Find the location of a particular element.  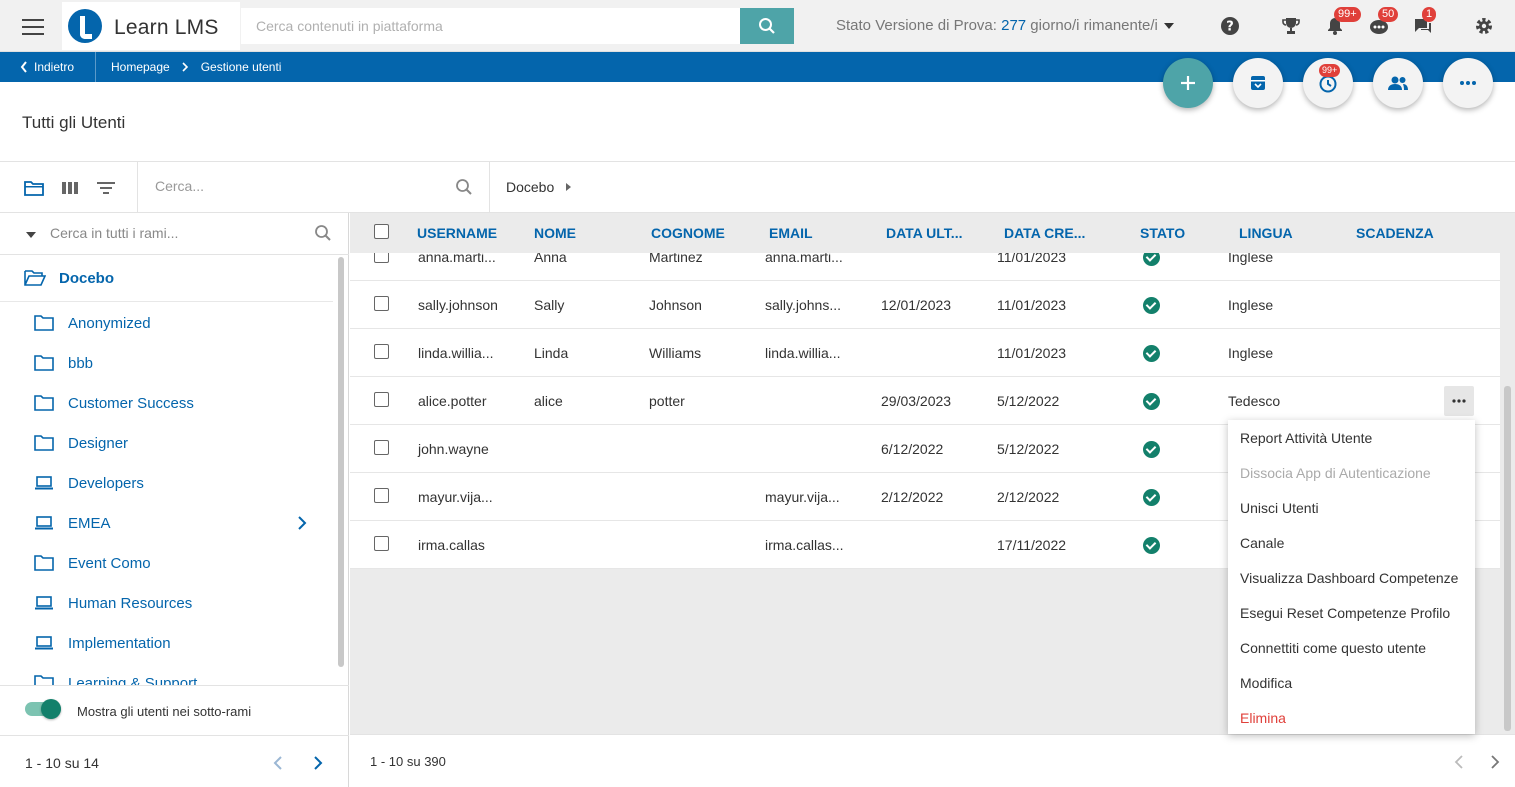

user-groups-button is located at coordinates (1398, 83).